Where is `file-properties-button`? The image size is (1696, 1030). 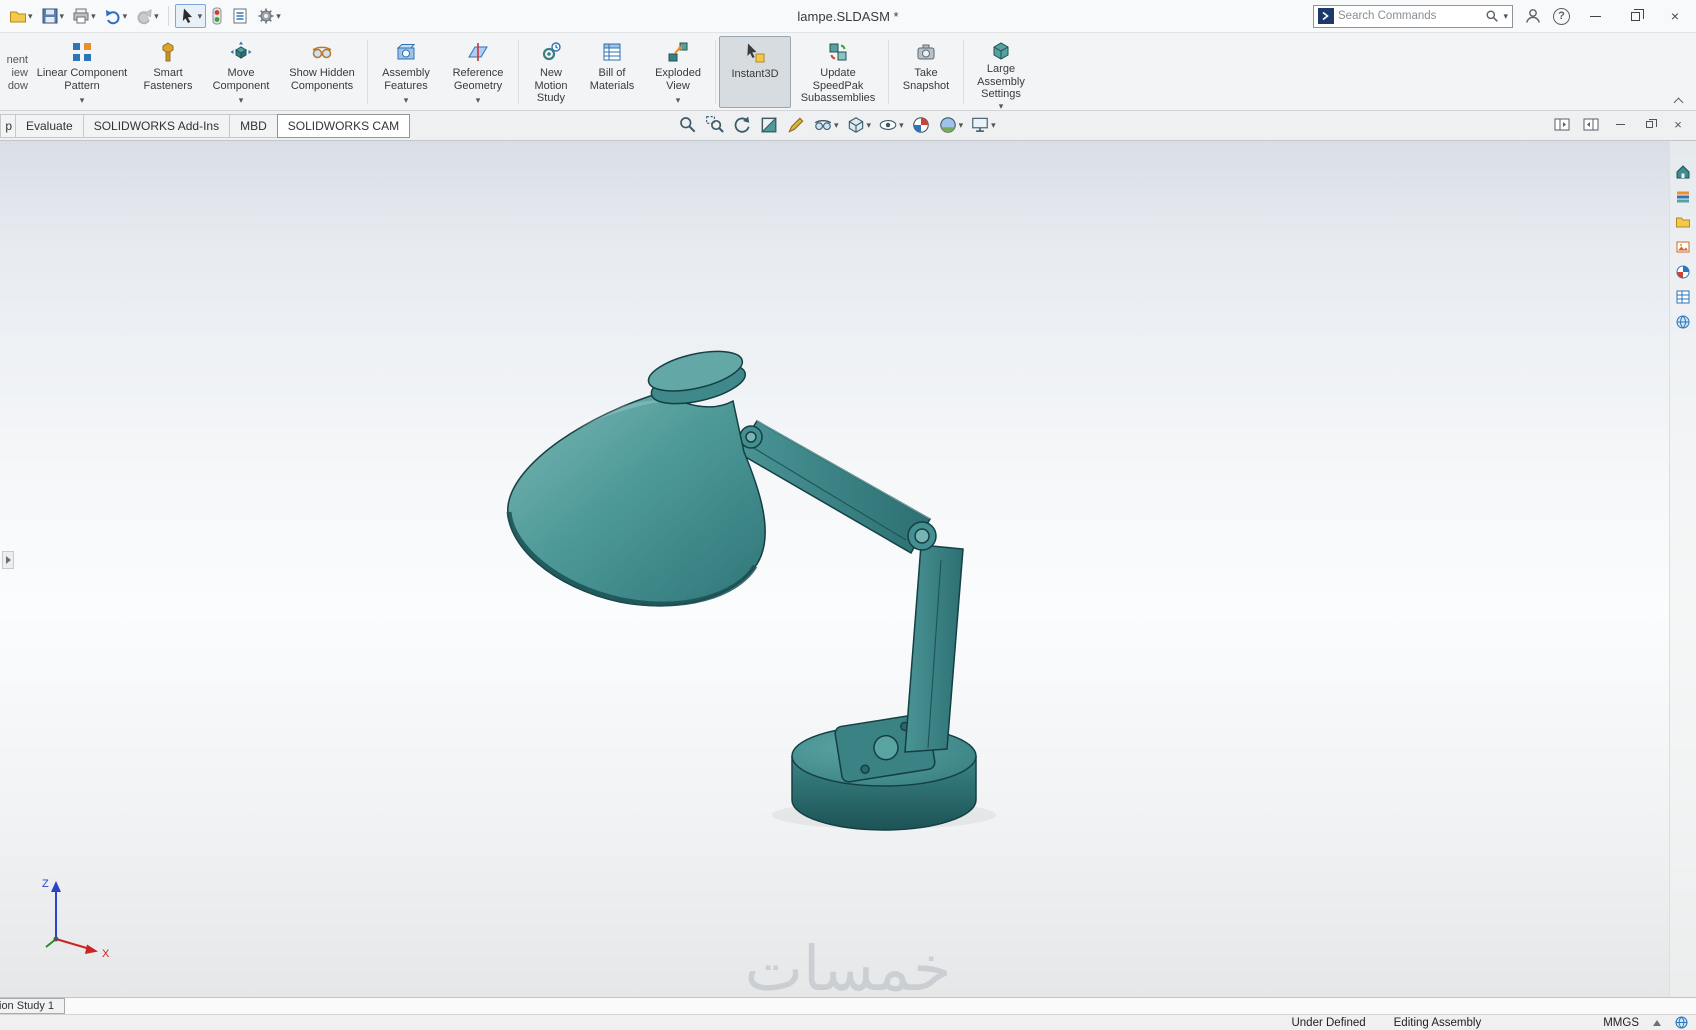 file-properties-button is located at coordinates (240, 16).